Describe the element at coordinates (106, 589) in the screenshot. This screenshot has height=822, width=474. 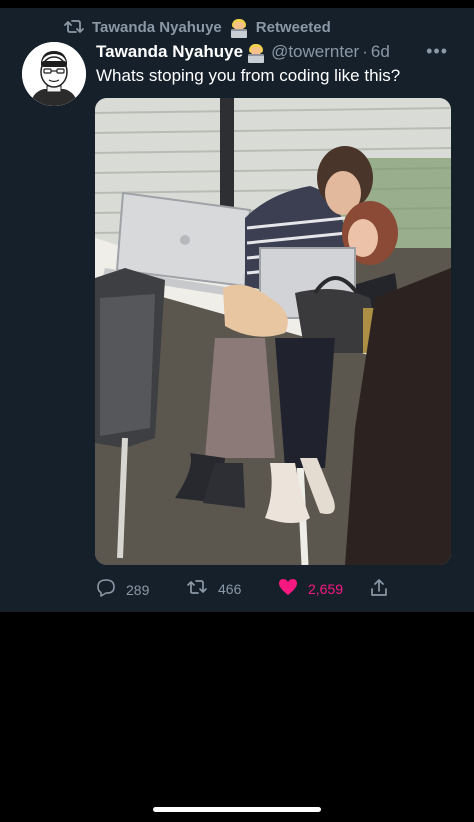
I see `reply-icon` at that location.